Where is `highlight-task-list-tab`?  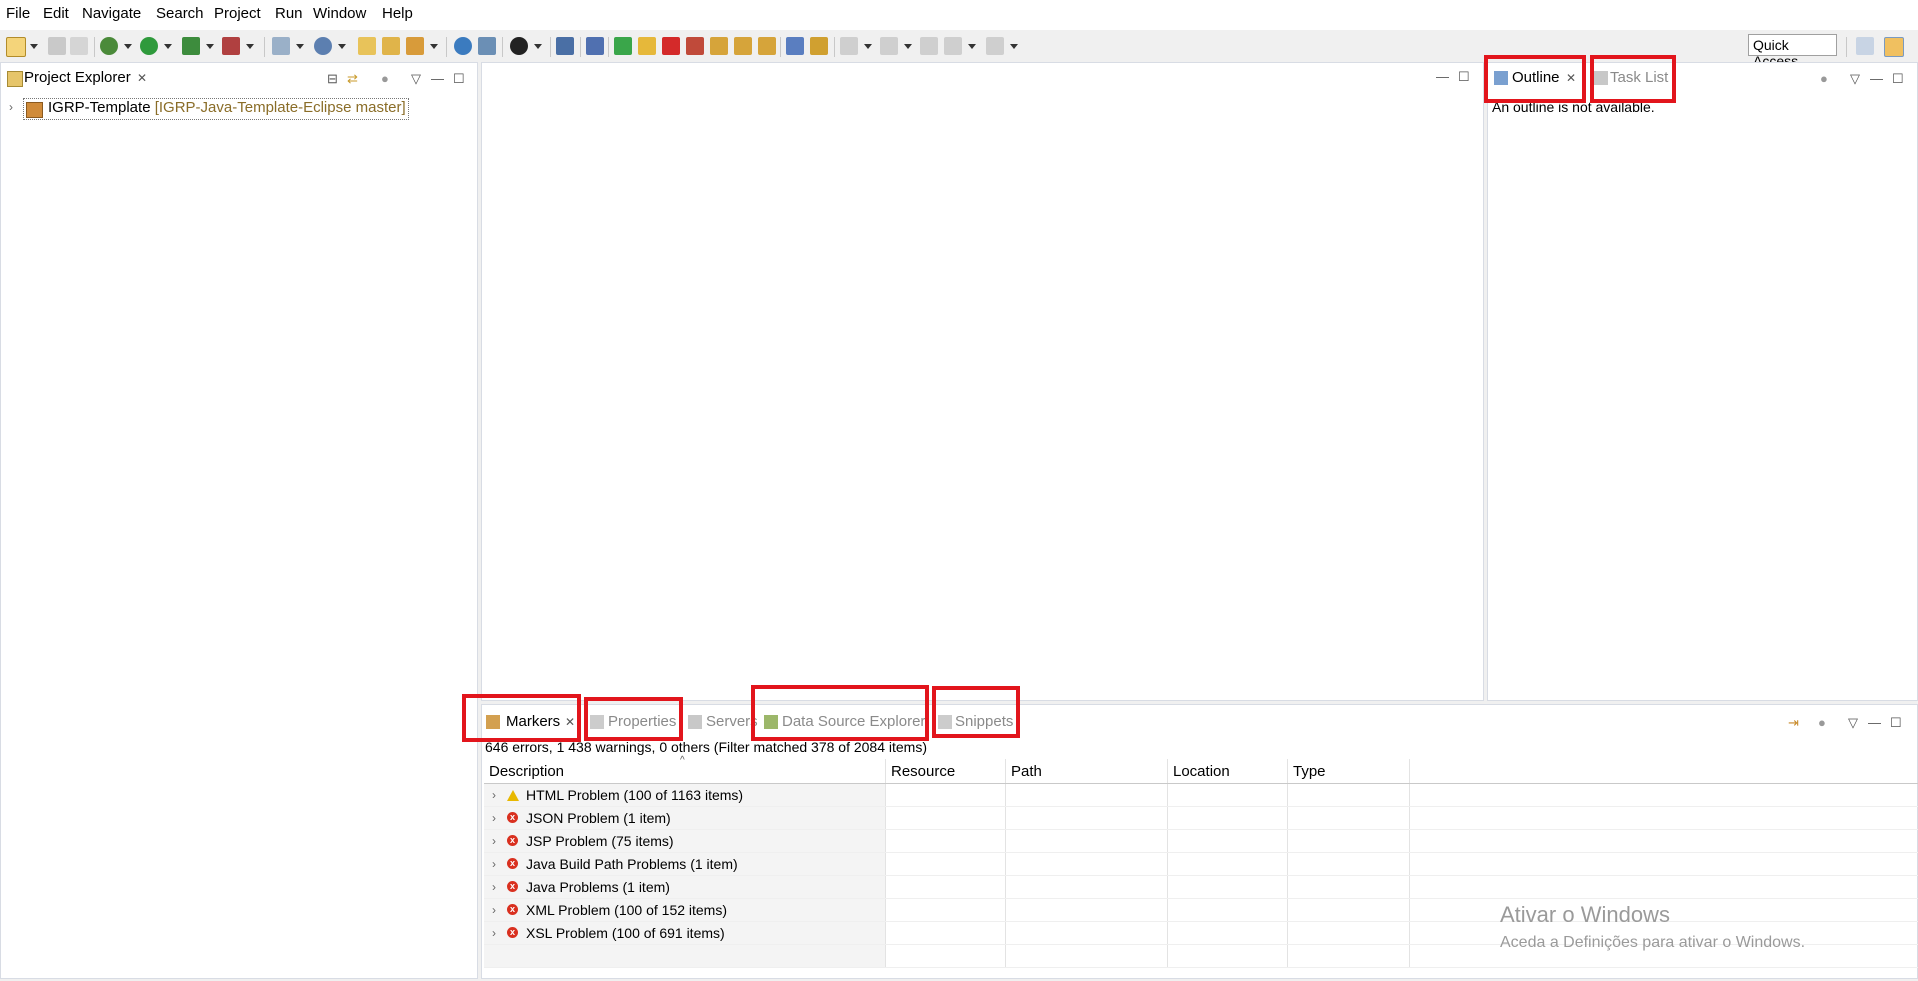 highlight-task-list-tab is located at coordinates (1633, 79).